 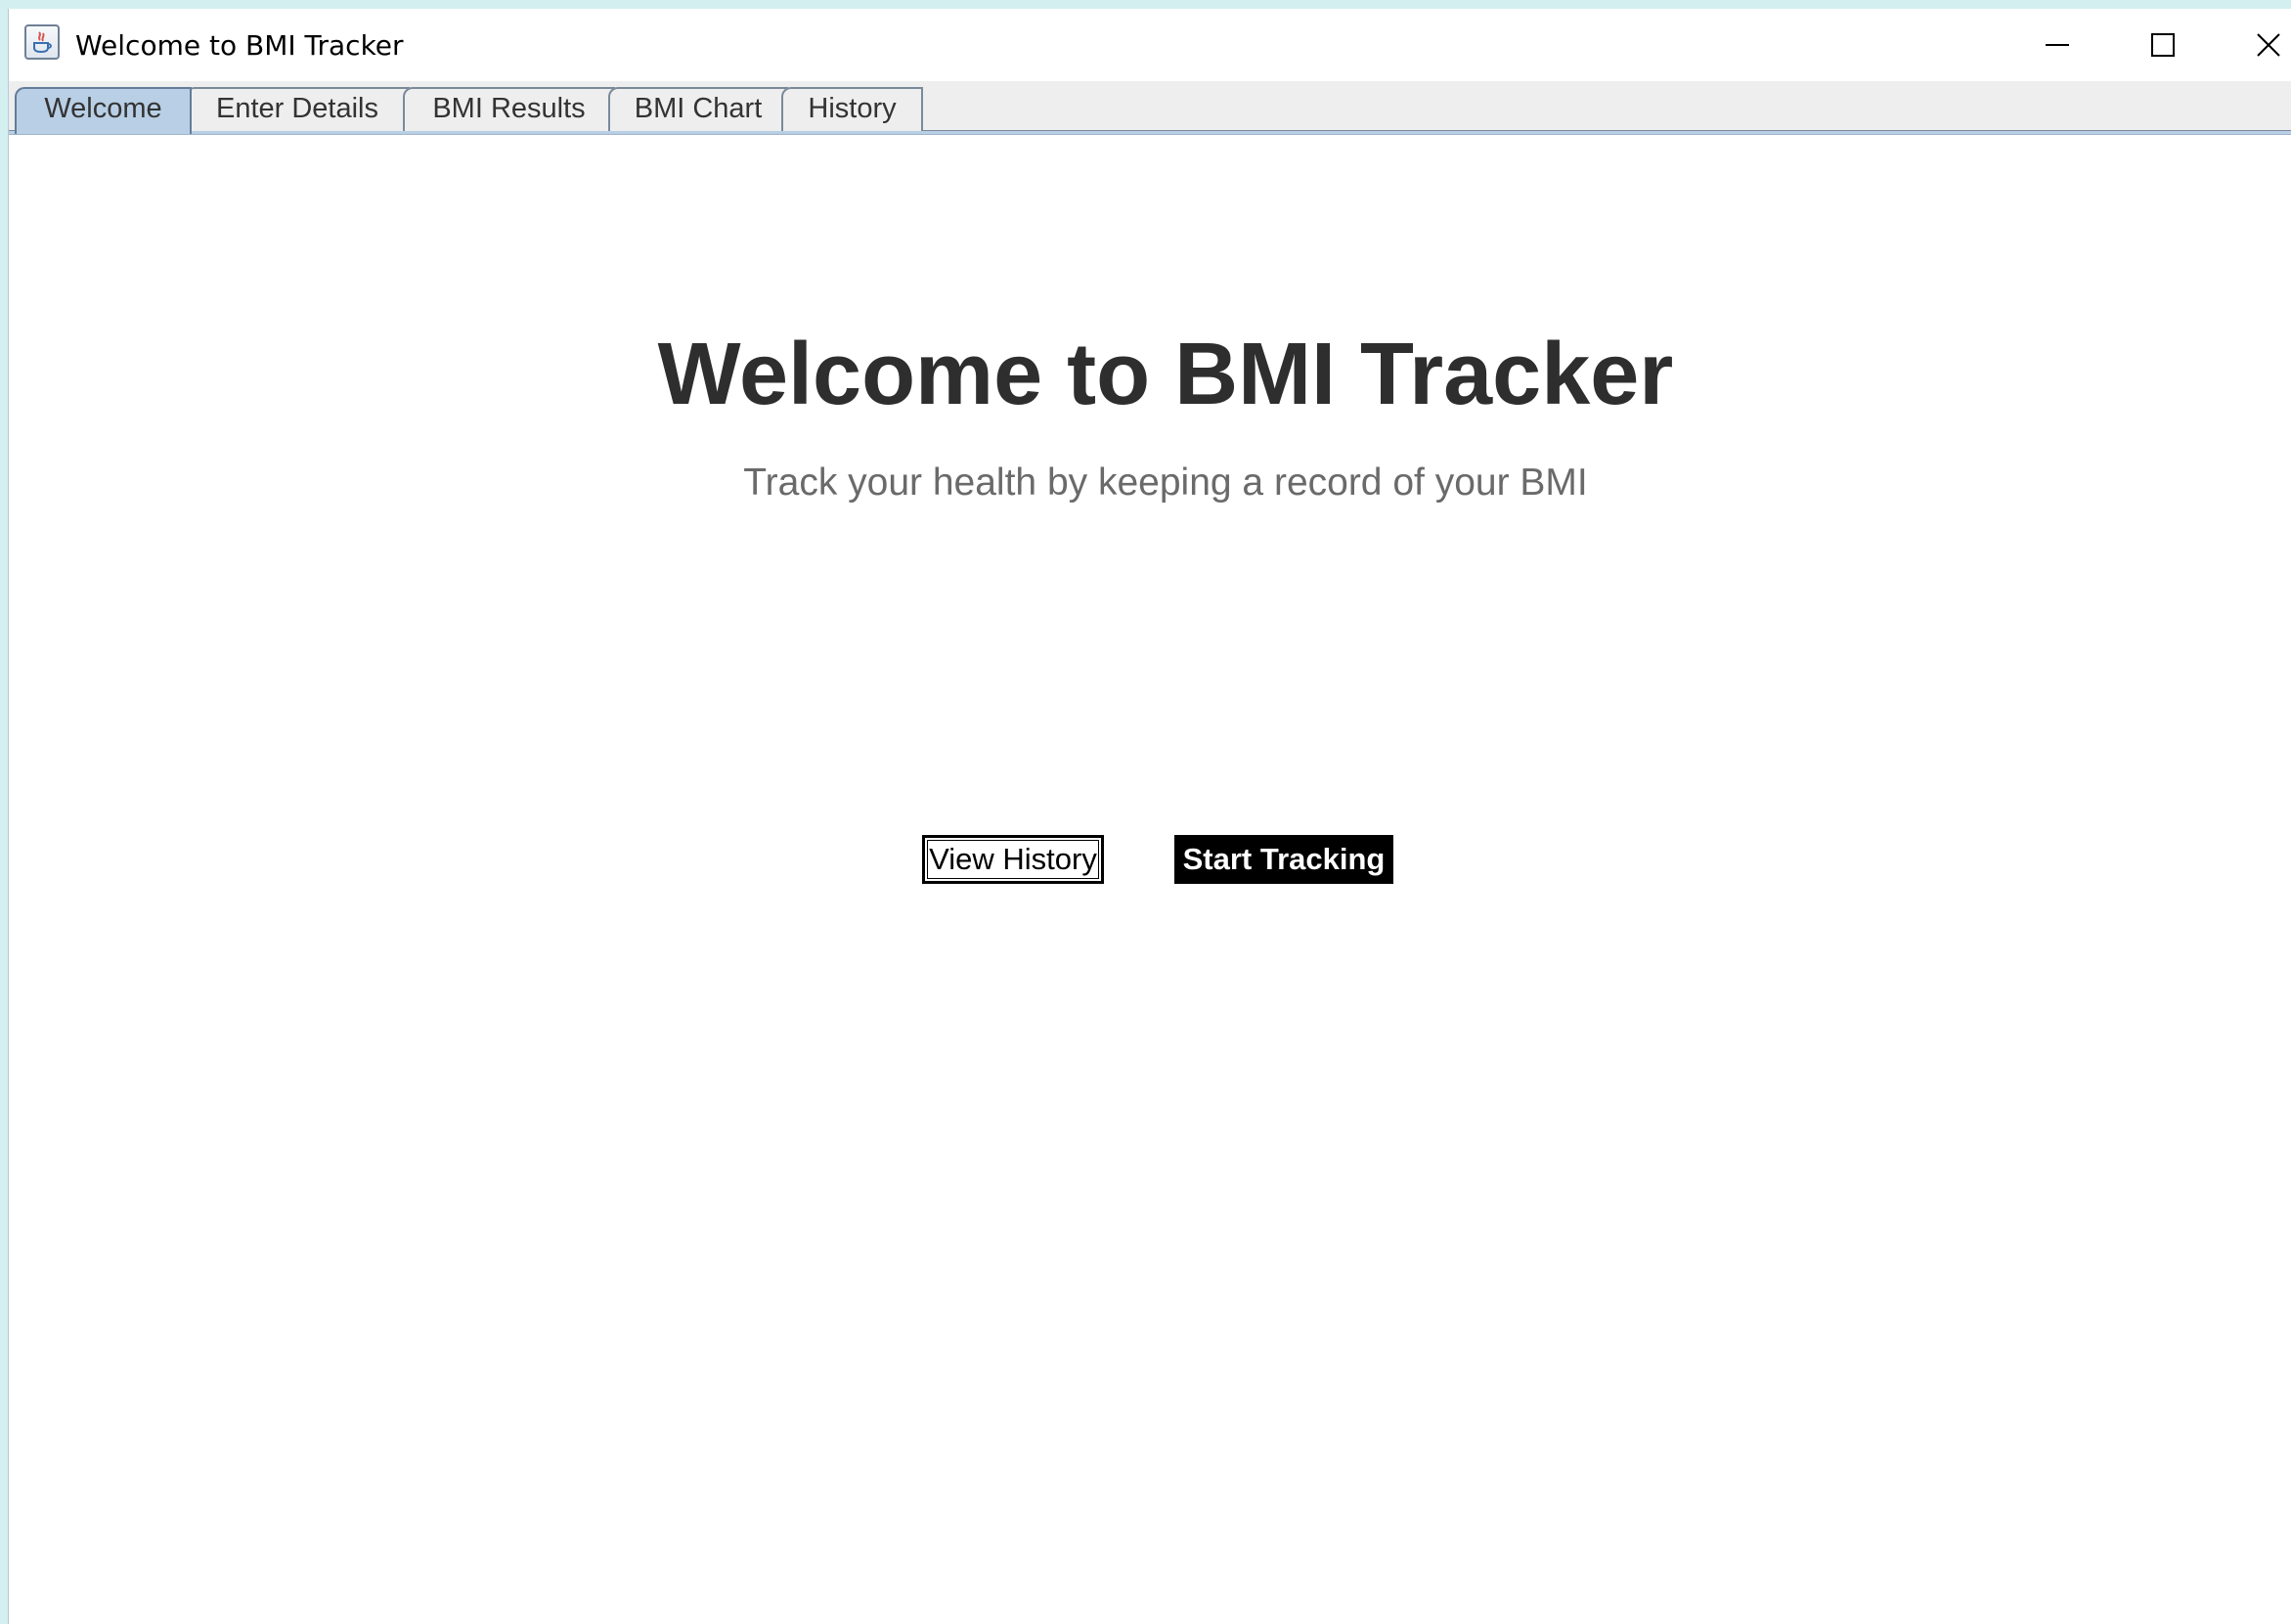 I want to click on title-bar: Welcome to BMI Tracker, so click(x=1150, y=45).